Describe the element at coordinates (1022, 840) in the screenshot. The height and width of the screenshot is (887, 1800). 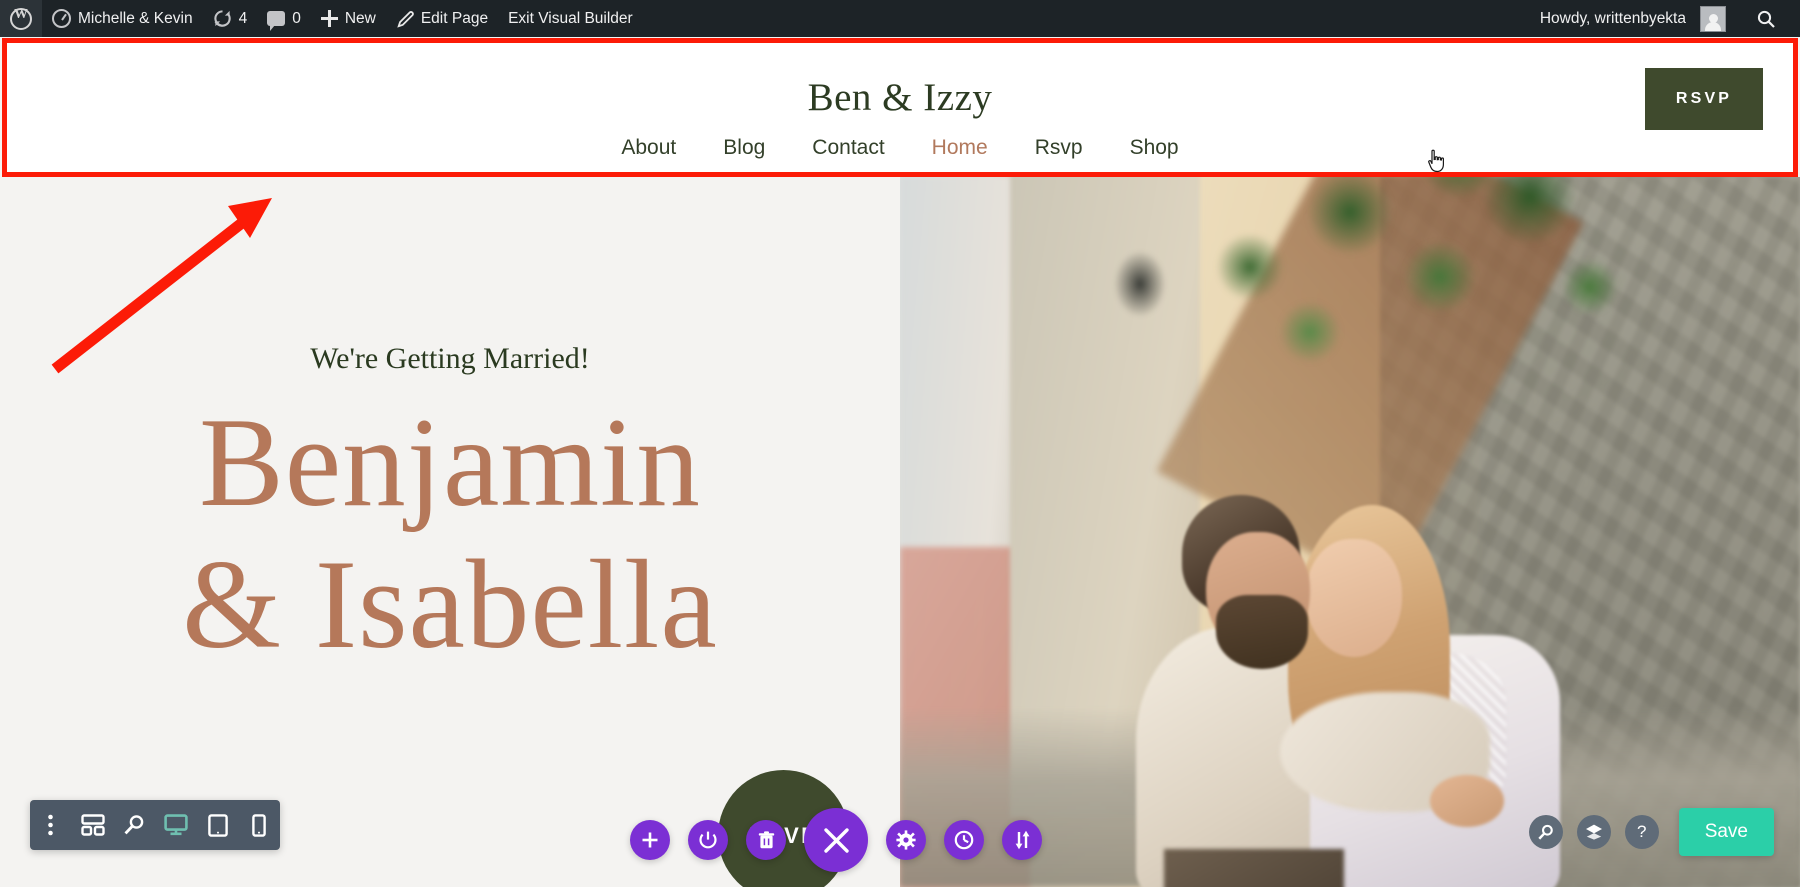
I see `reorder-button` at that location.